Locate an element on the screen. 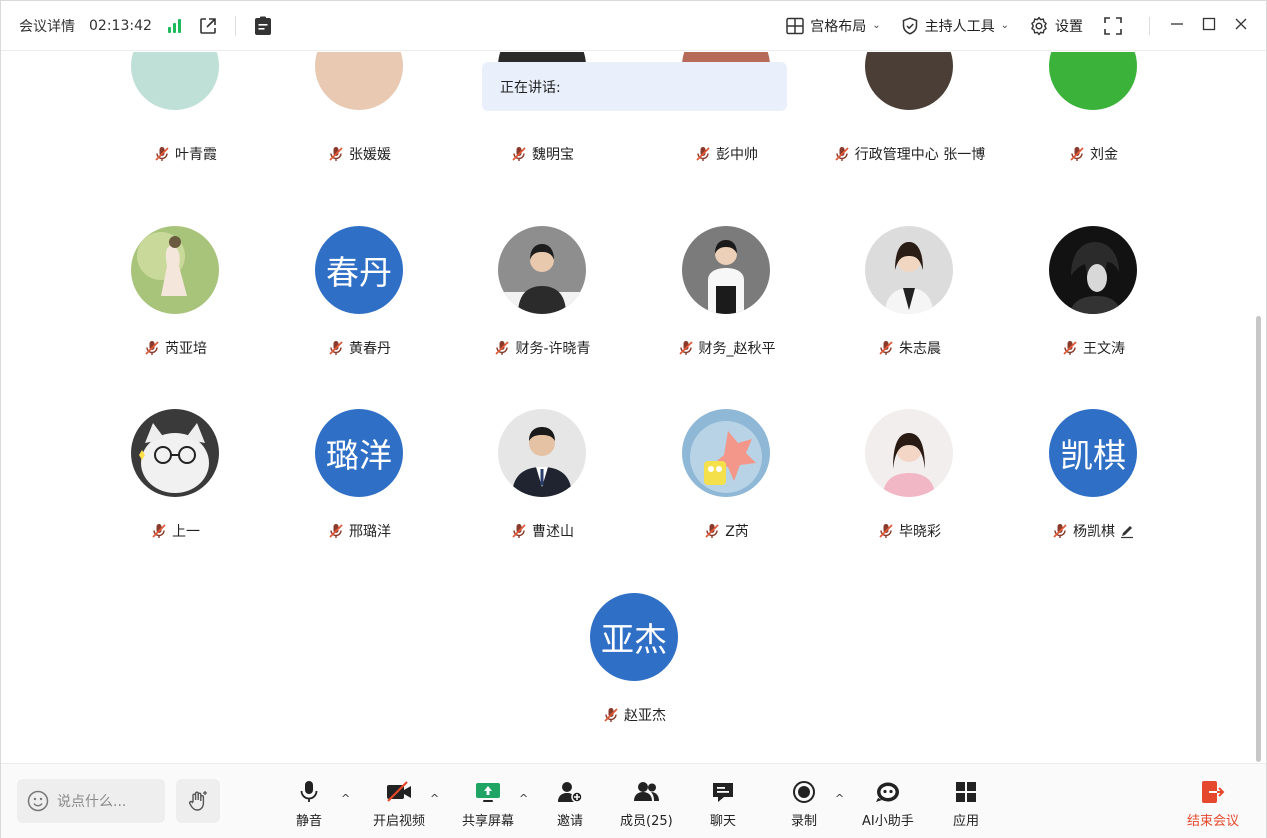 This screenshot has height=838, width=1267. participant-tile: 曹述山 is located at coordinates (542, 484).